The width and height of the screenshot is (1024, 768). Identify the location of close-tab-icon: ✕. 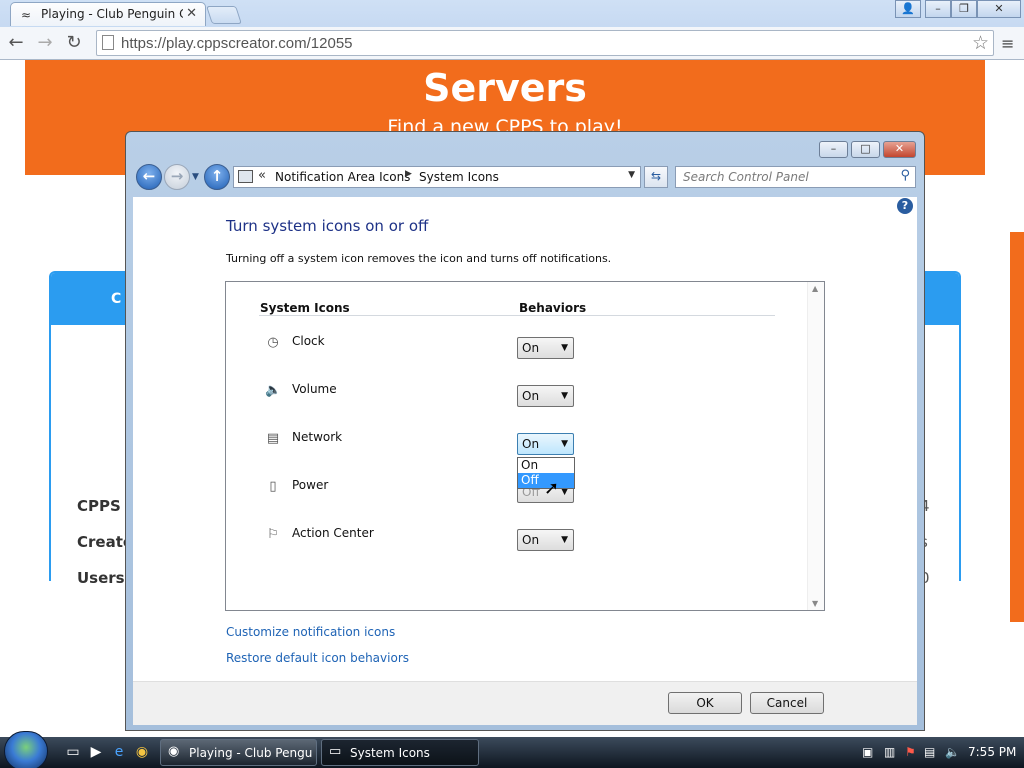
(191, 13).